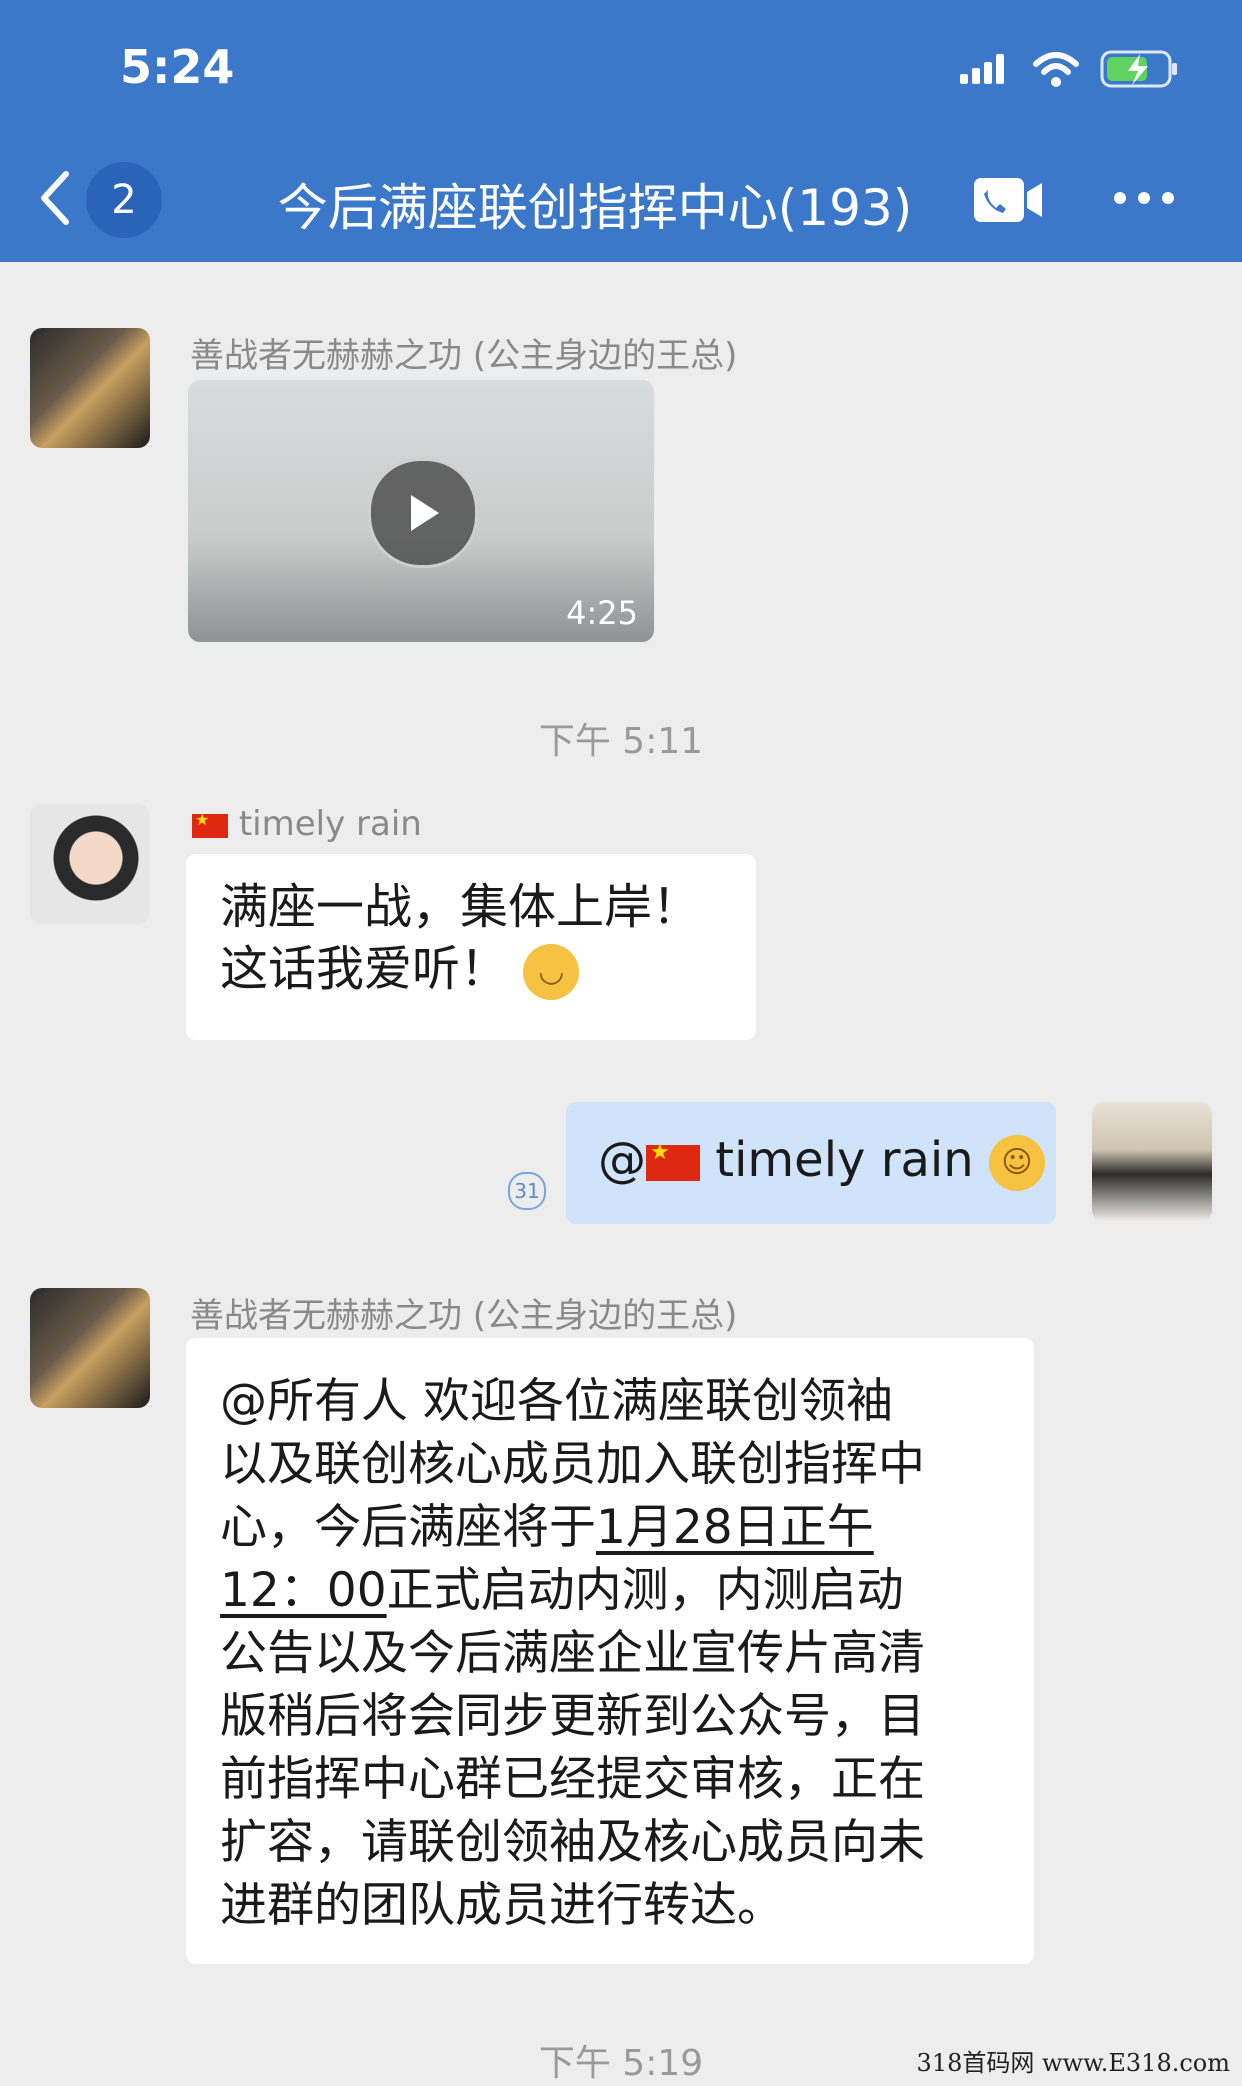 Image resolution: width=1242 pixels, height=2086 pixels. Describe the element at coordinates (982, 69) in the screenshot. I see `cellular-signal-icon` at that location.